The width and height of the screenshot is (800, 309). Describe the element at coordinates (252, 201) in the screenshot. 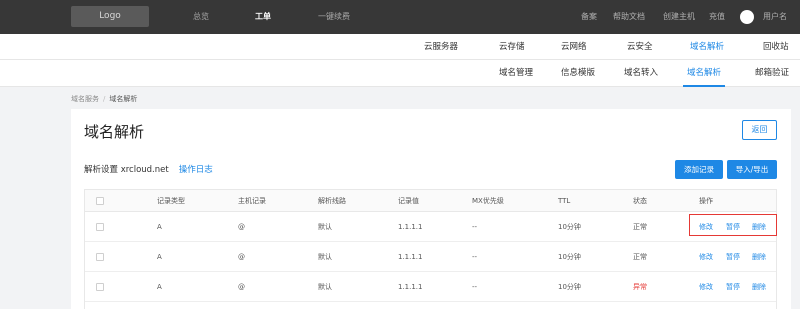

I see `header-host-record: 主机记录` at that location.